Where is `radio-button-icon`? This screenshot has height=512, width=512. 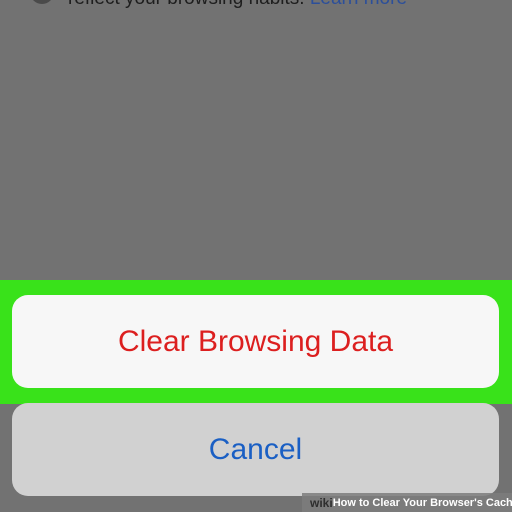
radio-button-icon is located at coordinates (42, 2).